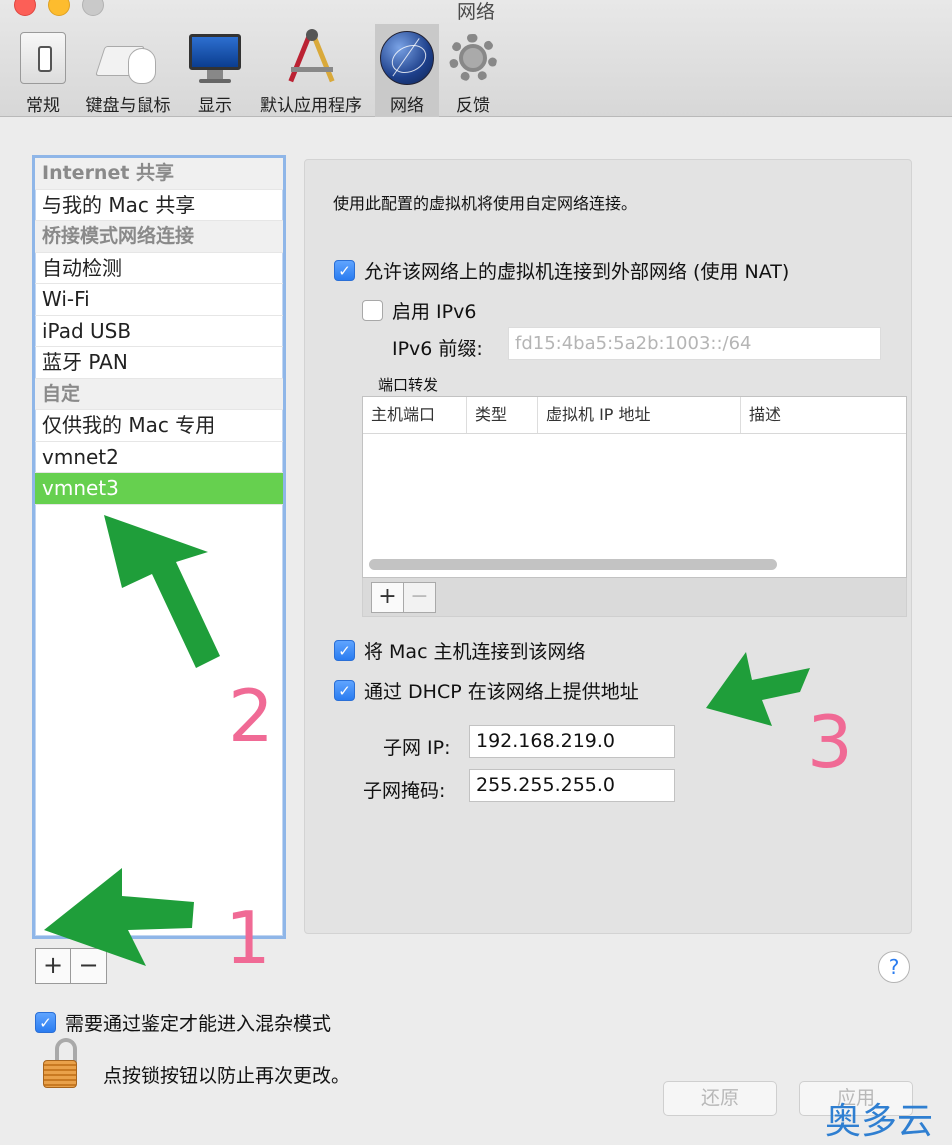 The image size is (952, 1145). What do you see at coordinates (634, 487) in the screenshot?
I see `port-forwarding-table: 主机端口 类型 虚拟机 IP 地址 描述` at bounding box center [634, 487].